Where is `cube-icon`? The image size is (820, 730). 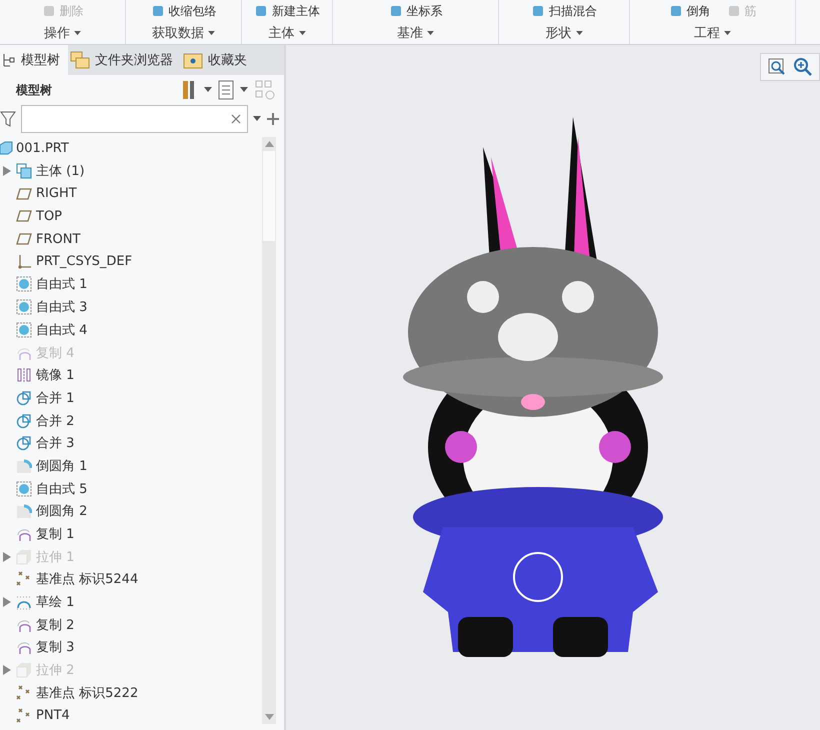
cube-icon is located at coordinates (7, 148).